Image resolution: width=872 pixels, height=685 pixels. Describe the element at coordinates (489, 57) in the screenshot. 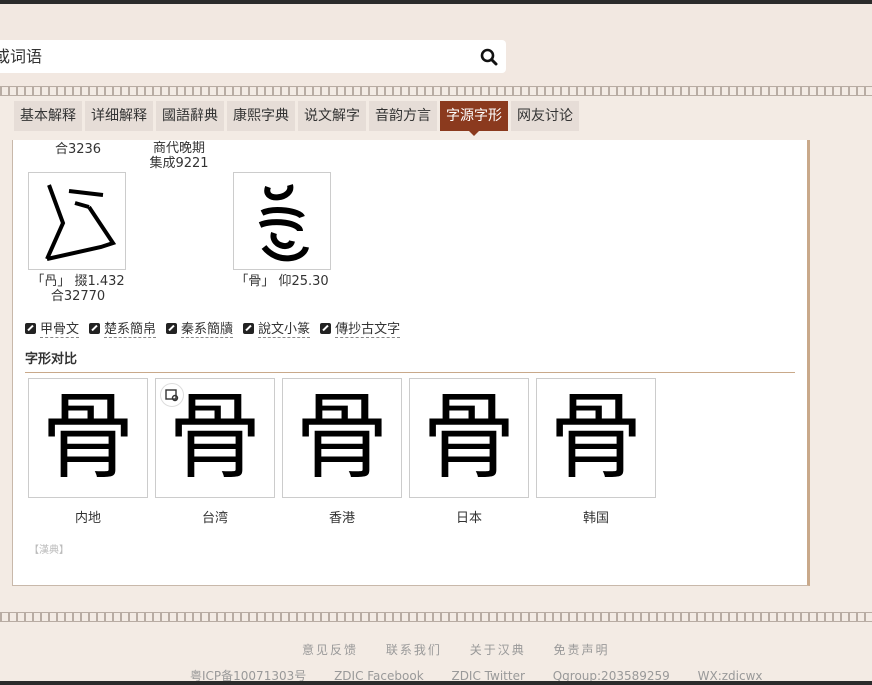

I see `search-icon` at that location.